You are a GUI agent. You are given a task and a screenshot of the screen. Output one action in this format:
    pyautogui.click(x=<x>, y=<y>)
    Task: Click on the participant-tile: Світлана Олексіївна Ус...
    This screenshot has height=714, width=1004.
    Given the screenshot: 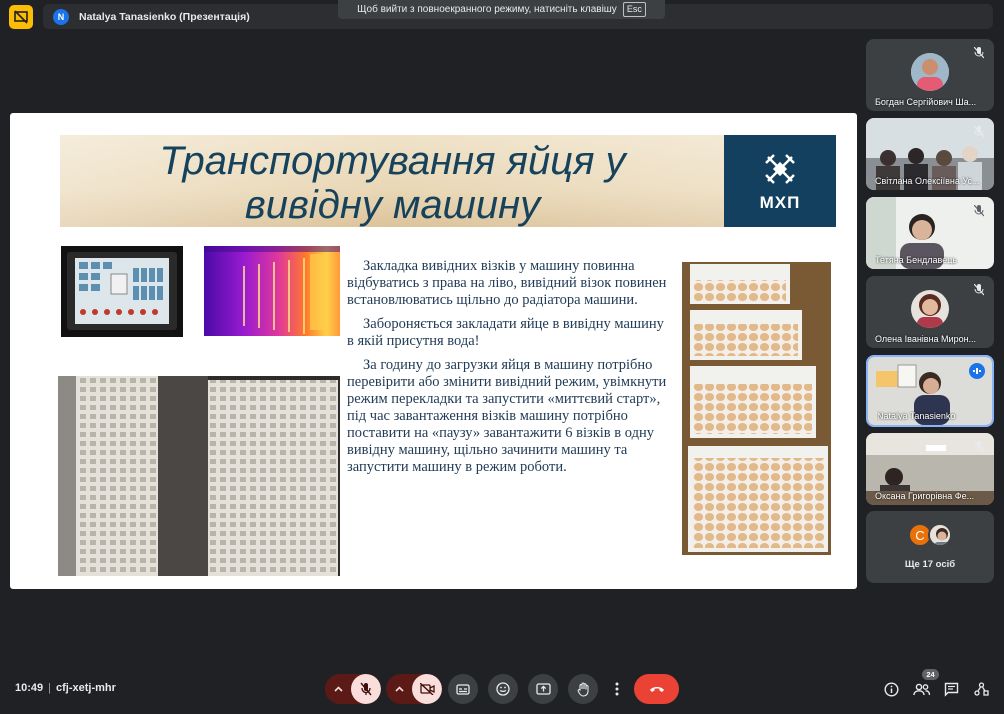 What is the action you would take?
    pyautogui.click(x=930, y=154)
    